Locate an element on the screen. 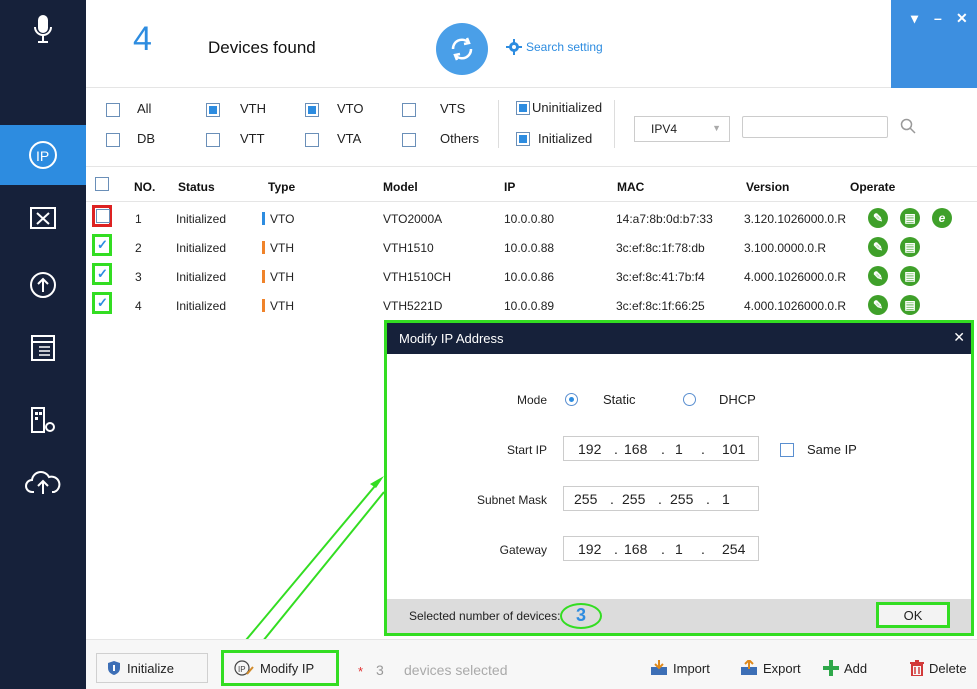 The width and height of the screenshot is (977, 689). cell-mac: 3c:ef:8c:1f:78:db is located at coordinates (660, 248).